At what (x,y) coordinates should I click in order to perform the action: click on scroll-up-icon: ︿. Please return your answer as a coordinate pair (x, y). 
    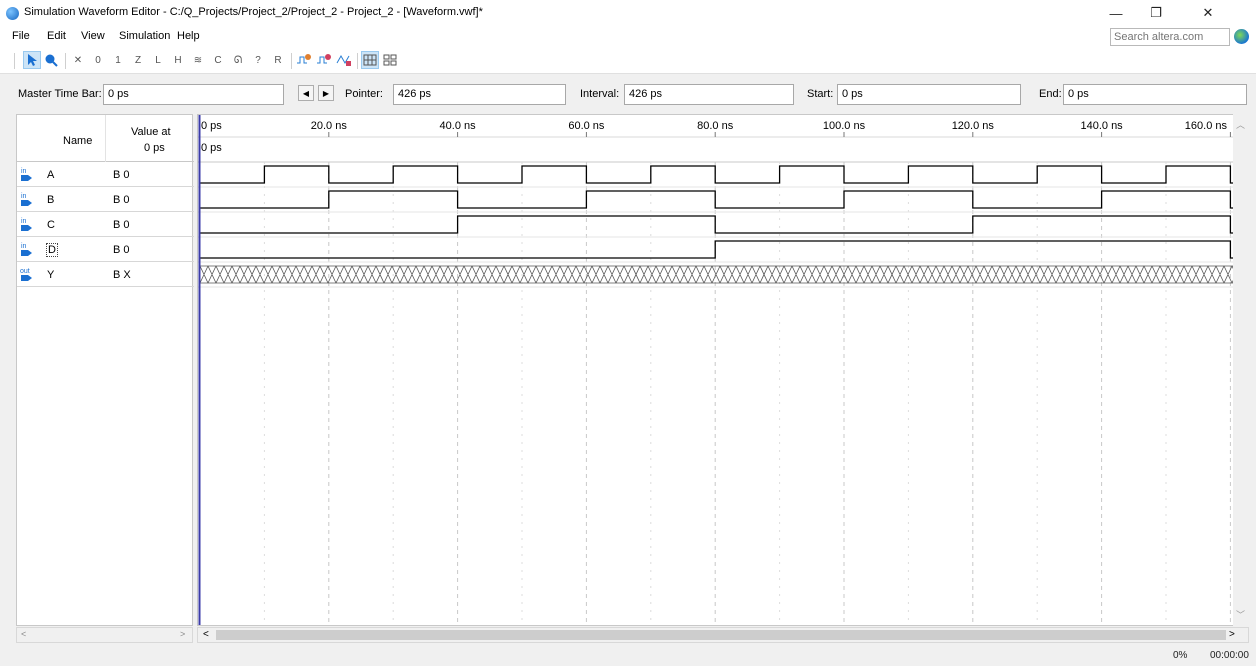
    Looking at the image, I should click on (1240, 124).